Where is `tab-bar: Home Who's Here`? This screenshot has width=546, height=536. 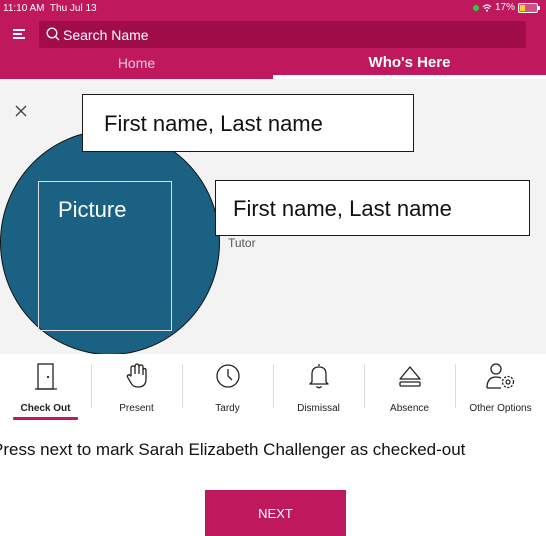 tab-bar: Home Who's Here is located at coordinates (273, 65).